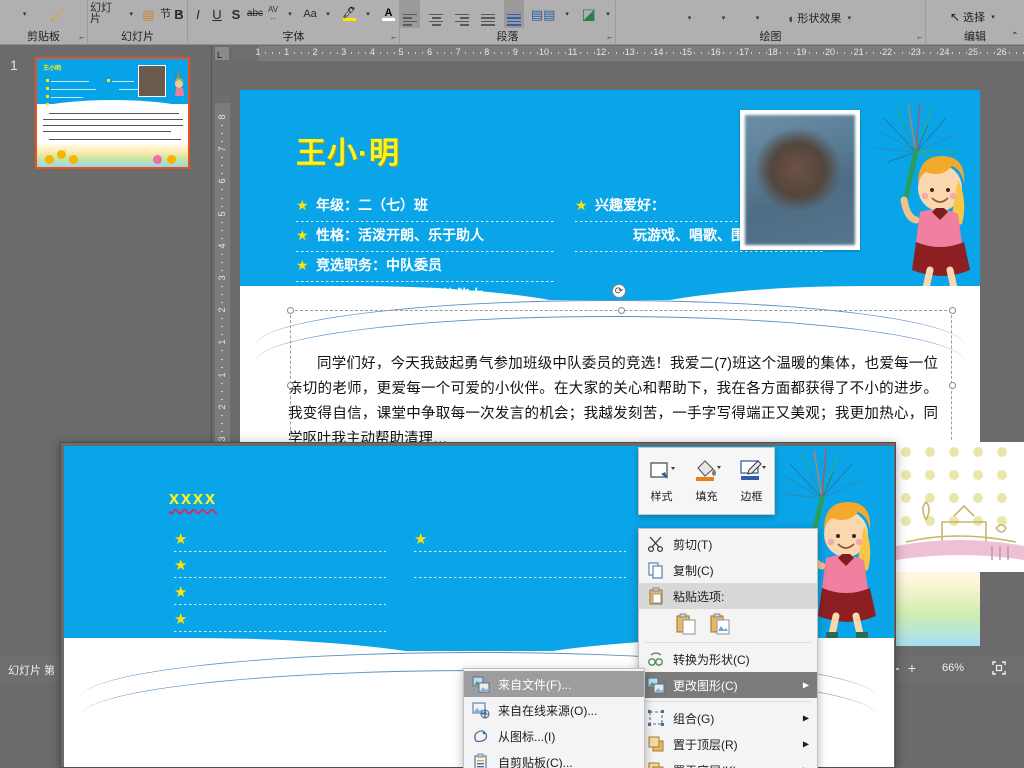 The width and height of the screenshot is (1024, 768). Describe the element at coordinates (601, 52) in the screenshot. I see `hruler-tick-label: 12` at that location.